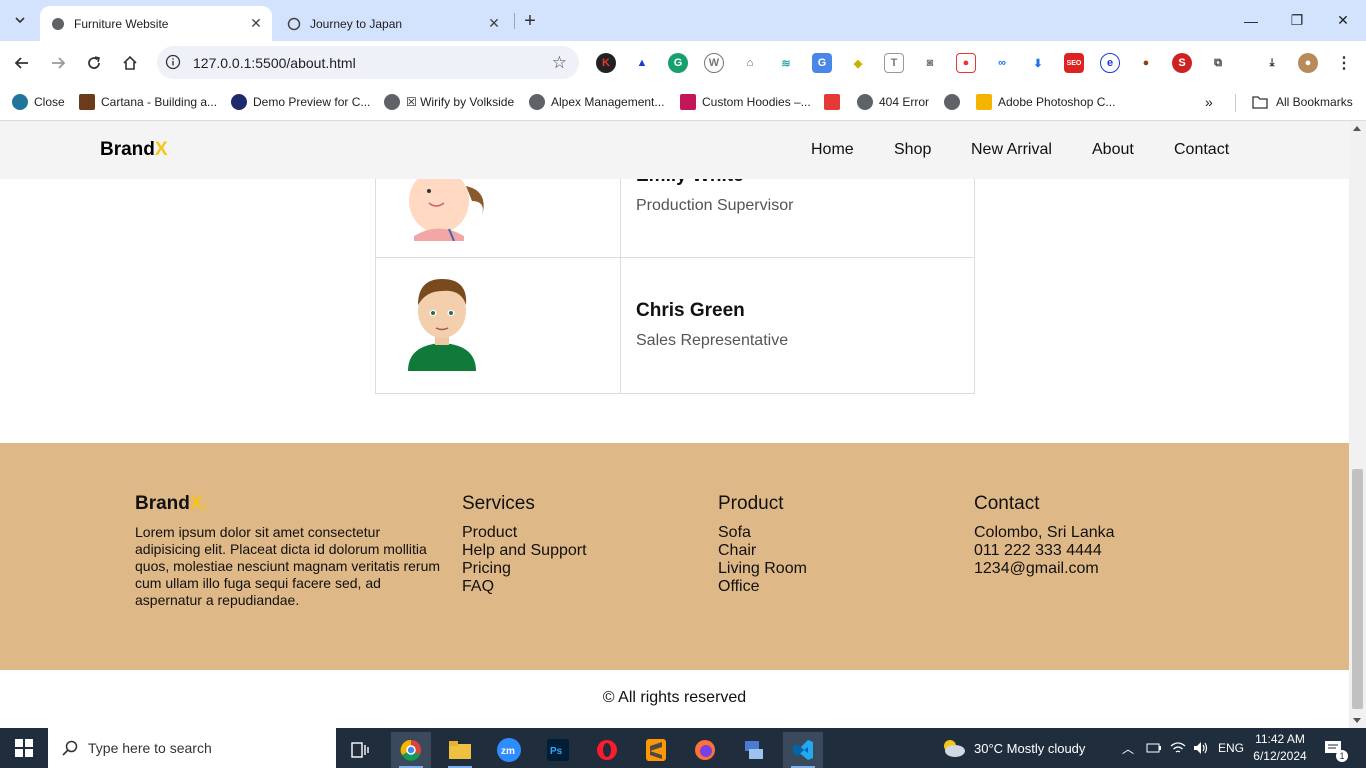 This screenshot has height=768, width=1366. Describe the element at coordinates (1178, 748) in the screenshot. I see `wifi-icon` at that location.